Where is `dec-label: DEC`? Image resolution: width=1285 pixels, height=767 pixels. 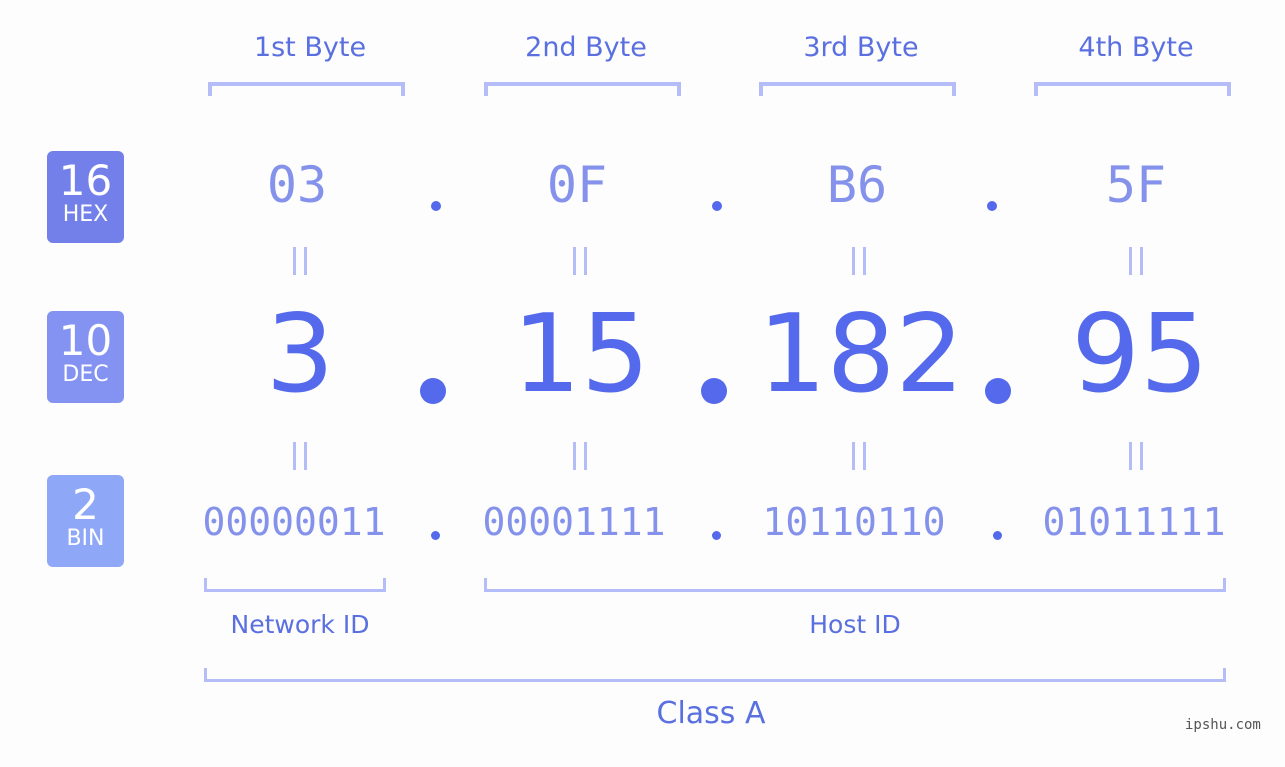 dec-label: DEC is located at coordinates (85, 374).